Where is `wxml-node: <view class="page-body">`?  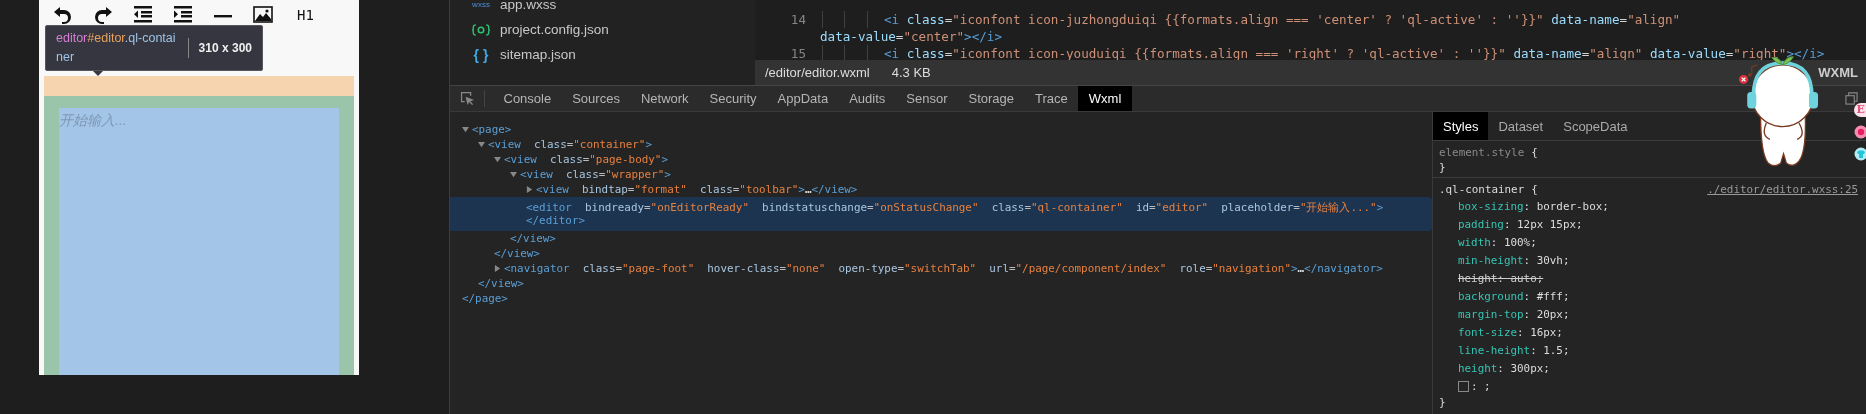 wxml-node: <view class="page-body"> is located at coordinates (586, 159).